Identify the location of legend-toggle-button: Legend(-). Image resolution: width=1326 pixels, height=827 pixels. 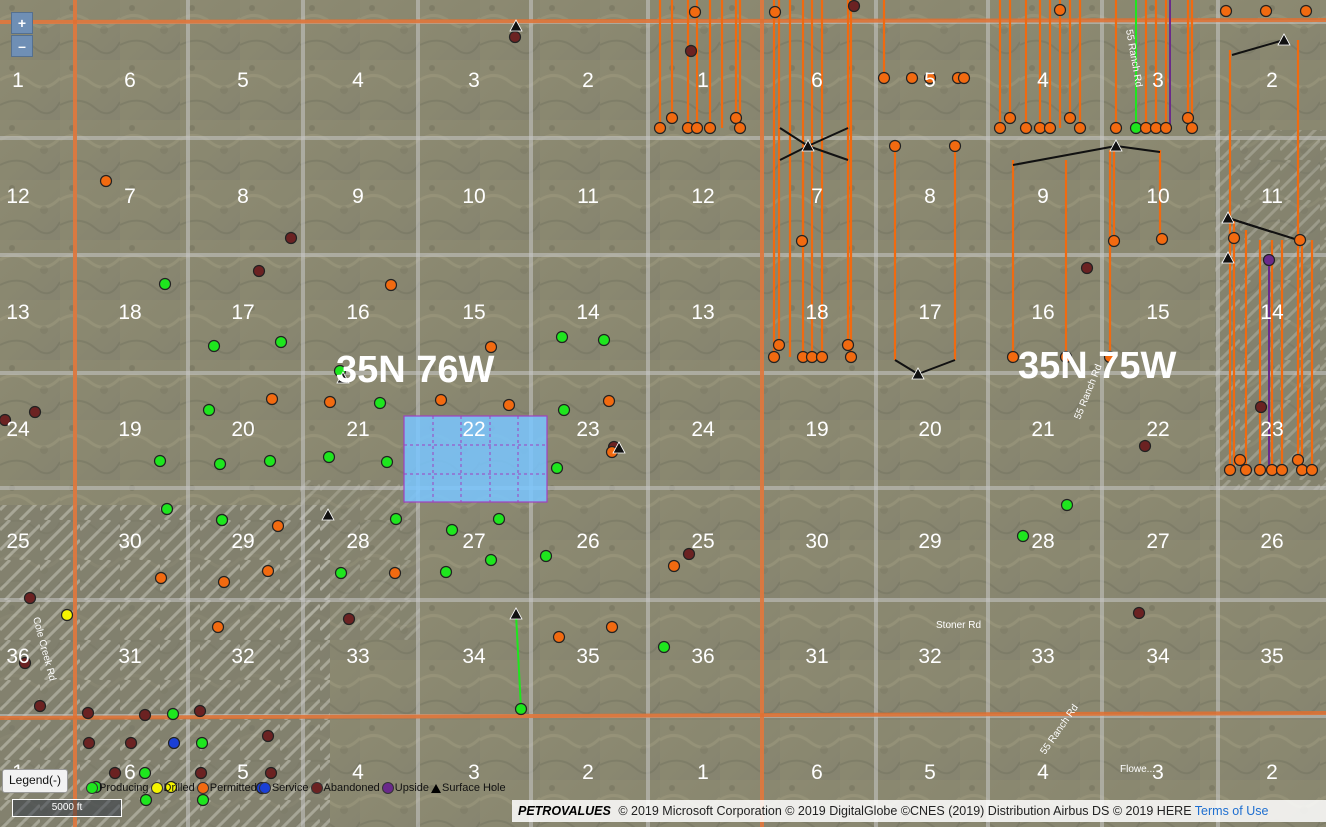
(35, 781).